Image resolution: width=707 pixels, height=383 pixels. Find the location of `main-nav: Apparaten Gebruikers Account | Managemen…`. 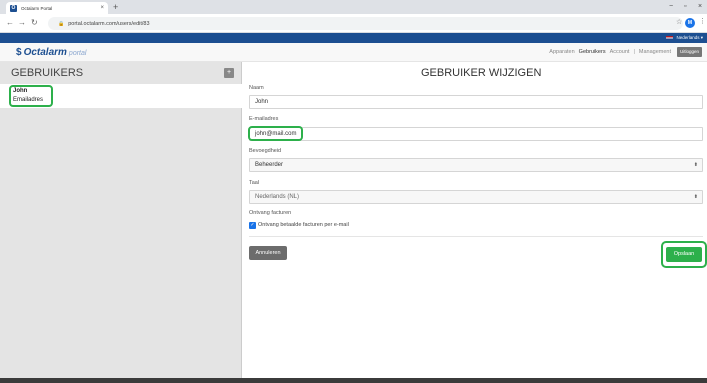

main-nav: Apparaten Gebruikers Account | Managemen… is located at coordinates (608, 52).